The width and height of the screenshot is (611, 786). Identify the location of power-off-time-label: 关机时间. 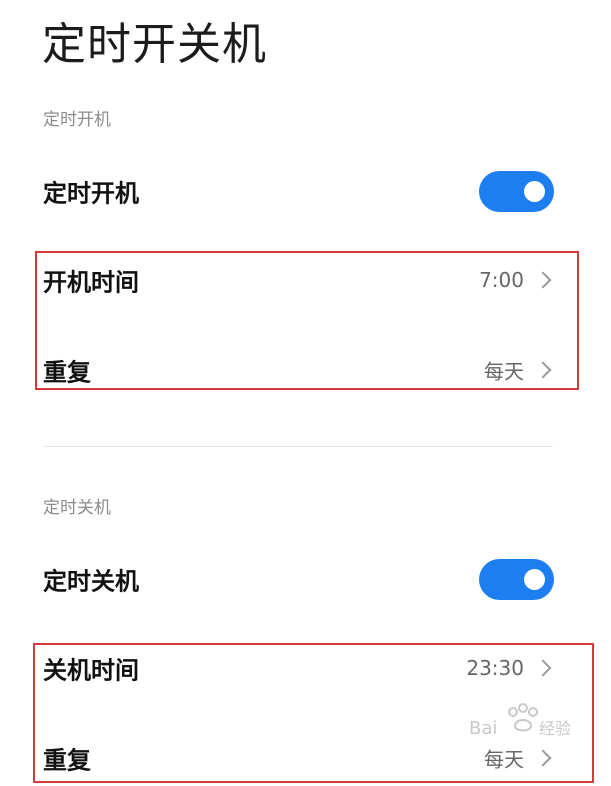
(91, 670).